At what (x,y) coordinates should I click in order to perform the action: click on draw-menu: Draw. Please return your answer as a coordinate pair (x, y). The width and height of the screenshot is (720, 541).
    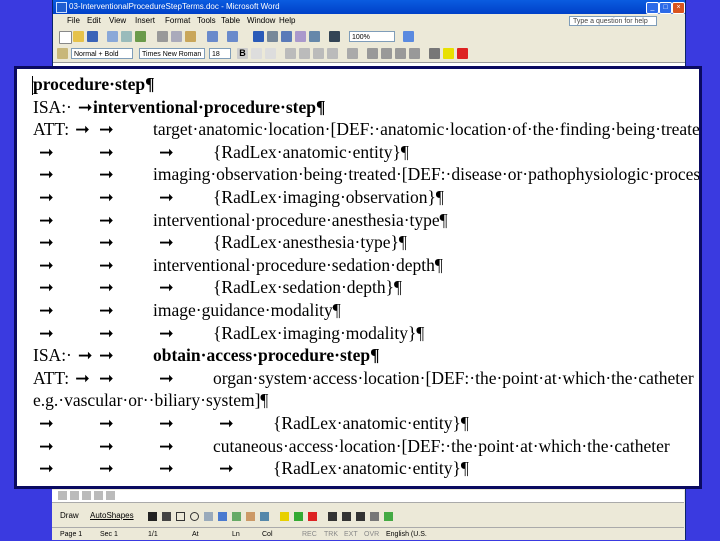
    Looking at the image, I should click on (69, 516).